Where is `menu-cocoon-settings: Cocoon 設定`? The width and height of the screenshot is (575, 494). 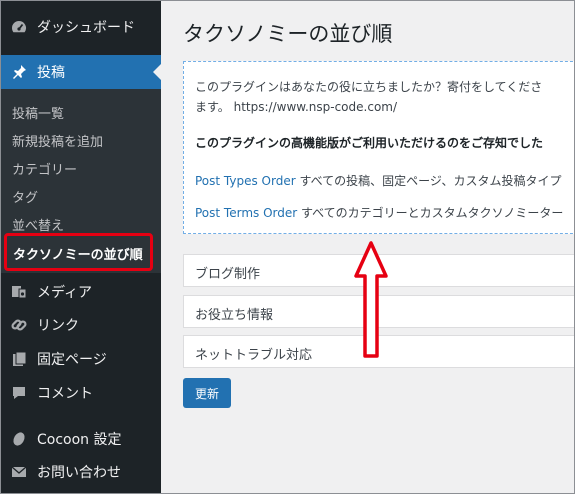 menu-cocoon-settings: Cocoon 設定 is located at coordinates (80, 439).